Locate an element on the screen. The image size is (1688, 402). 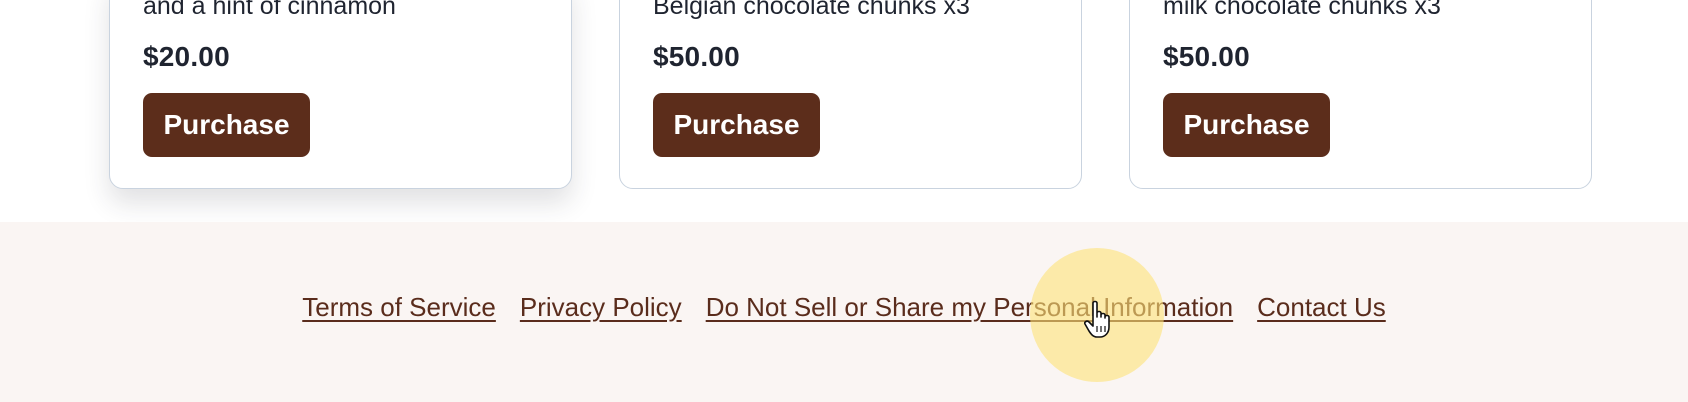
hand-pointer-icon is located at coordinates (1097, 319).